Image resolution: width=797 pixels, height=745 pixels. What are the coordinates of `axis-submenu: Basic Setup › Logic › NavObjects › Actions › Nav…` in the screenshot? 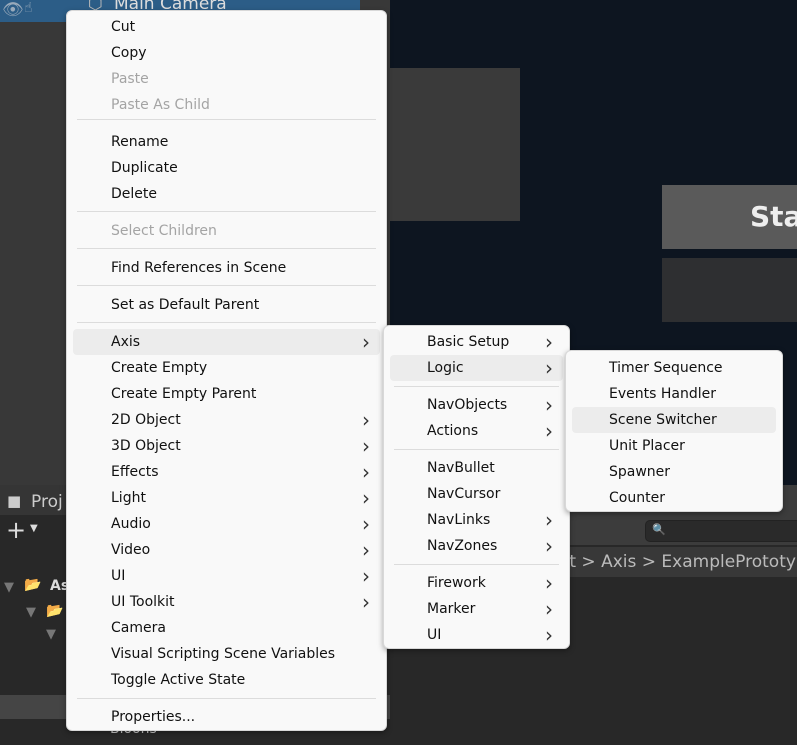 It's located at (476, 487).